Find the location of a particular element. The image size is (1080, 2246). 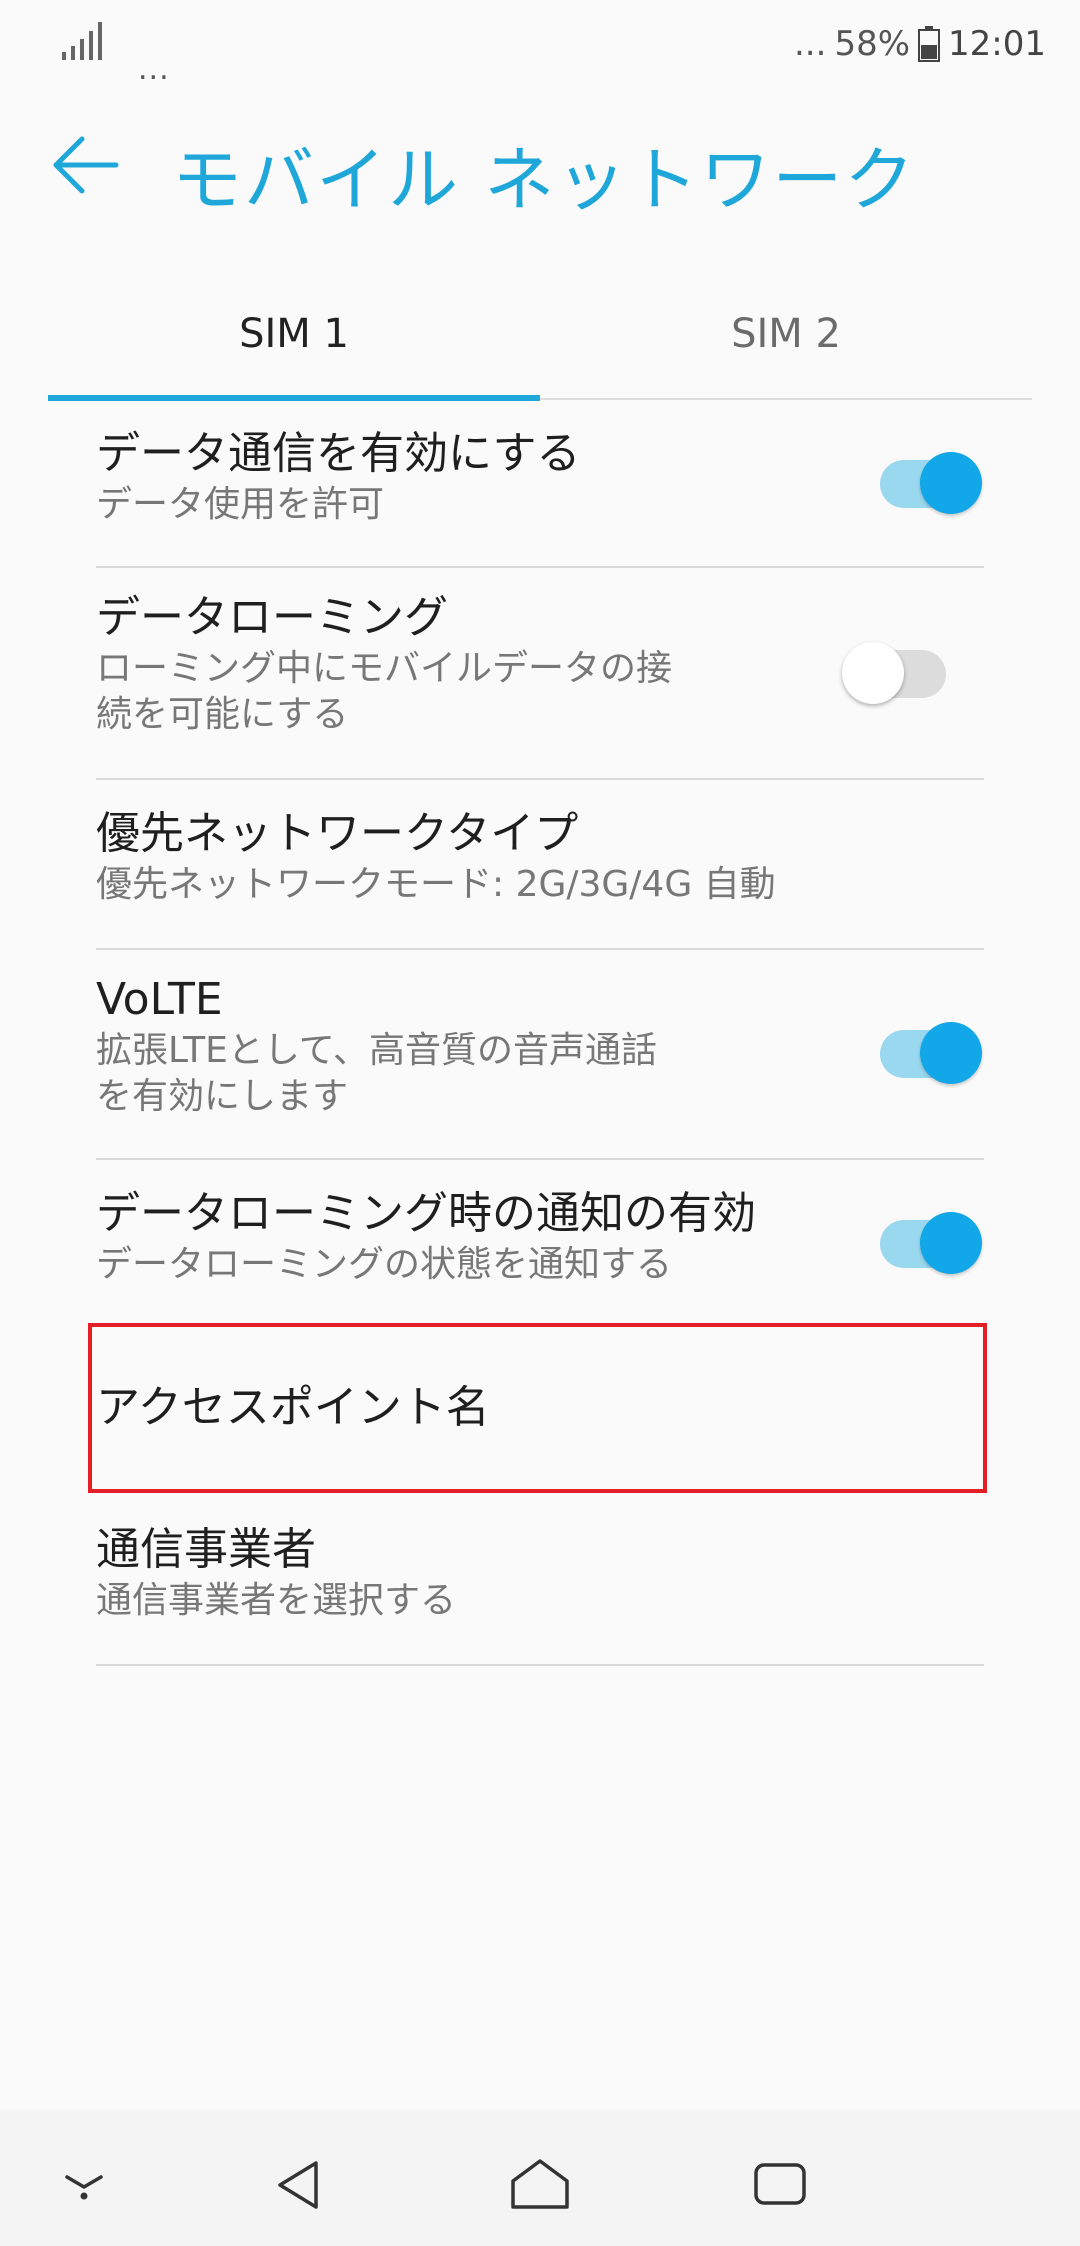

nav-home-button is located at coordinates (540, 2185).